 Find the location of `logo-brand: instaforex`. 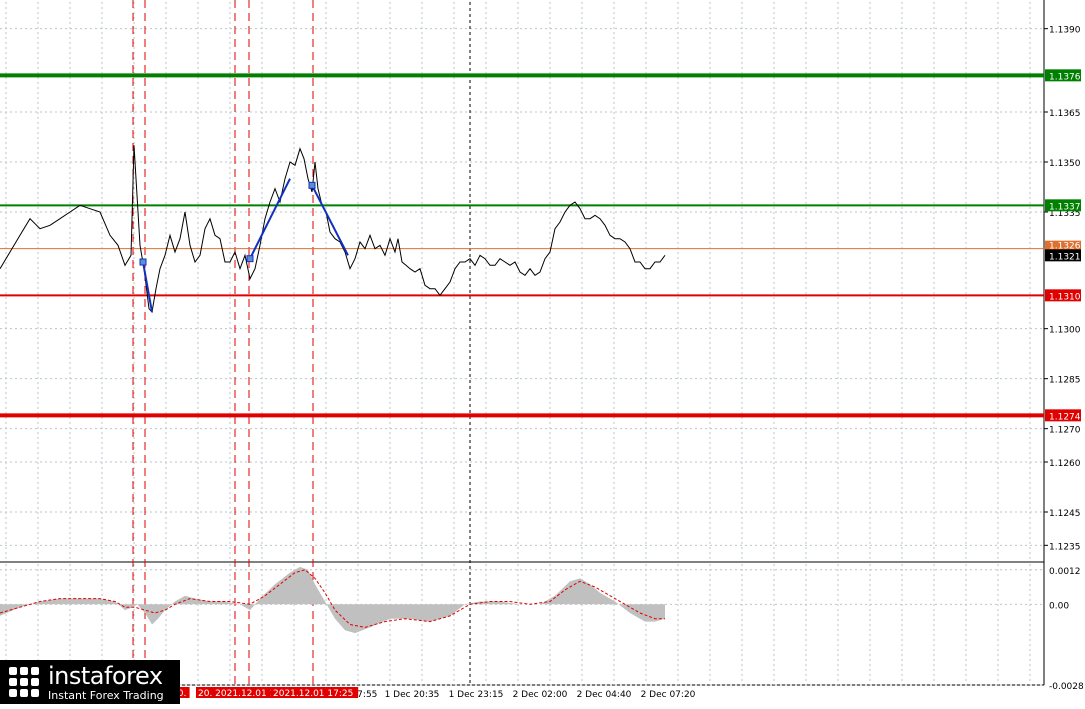

logo-brand: instaforex is located at coordinates (105, 675).